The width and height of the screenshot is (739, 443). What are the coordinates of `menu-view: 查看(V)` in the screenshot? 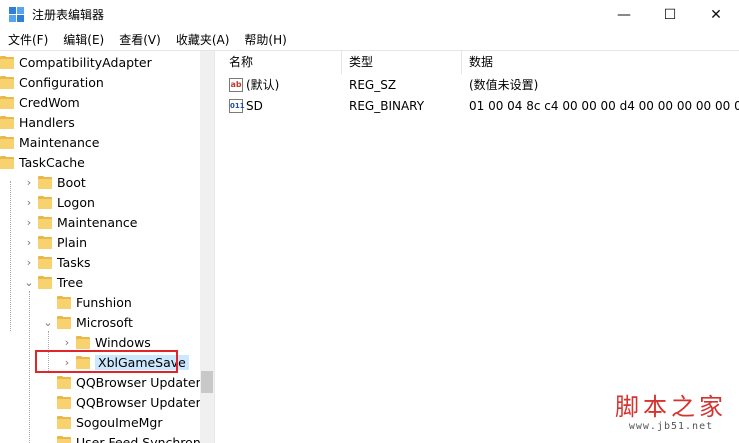 It's located at (139, 39).